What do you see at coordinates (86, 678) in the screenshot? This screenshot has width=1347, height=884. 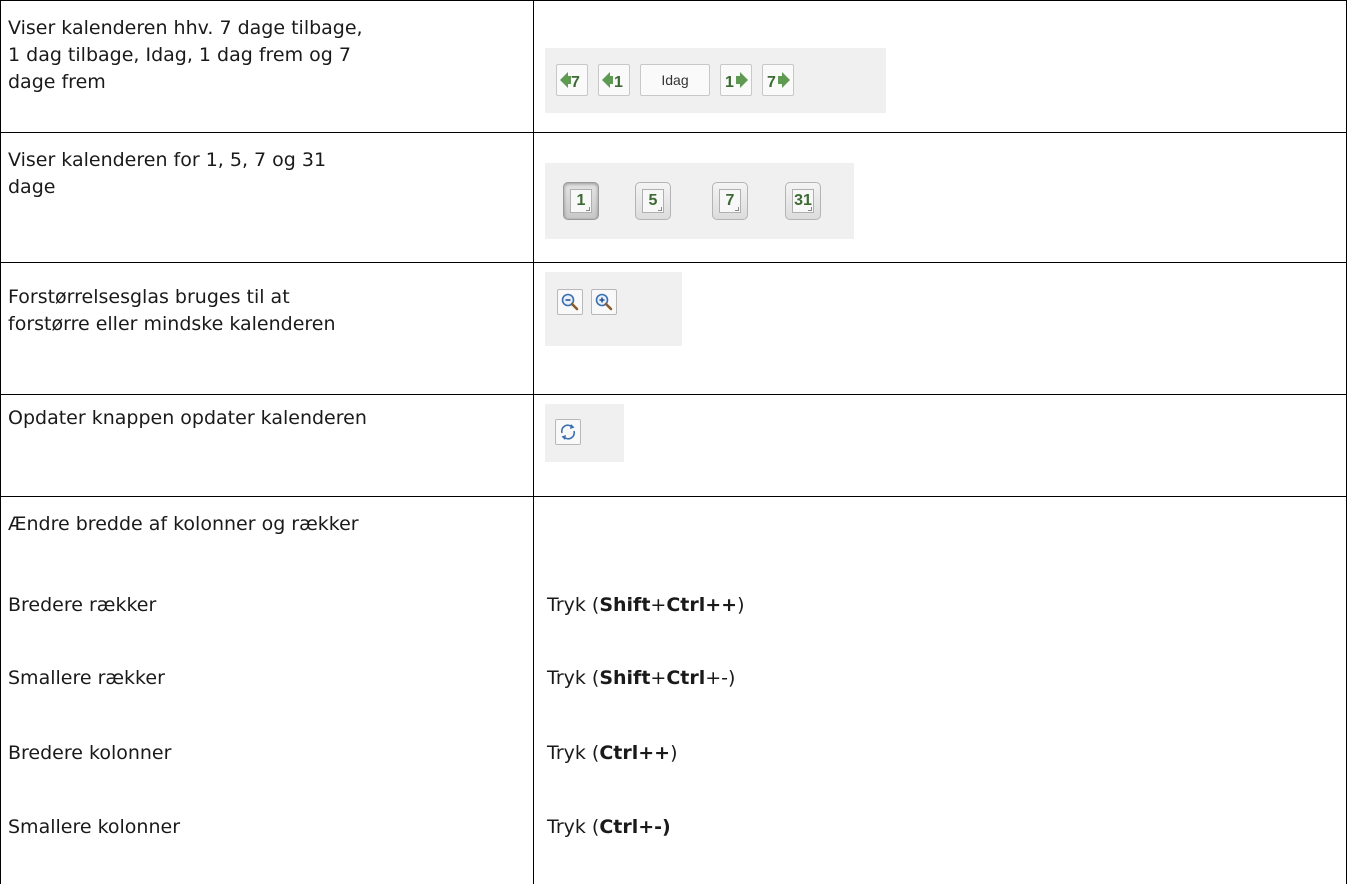 I see `resize-item-label: Smallere rækker` at bounding box center [86, 678].